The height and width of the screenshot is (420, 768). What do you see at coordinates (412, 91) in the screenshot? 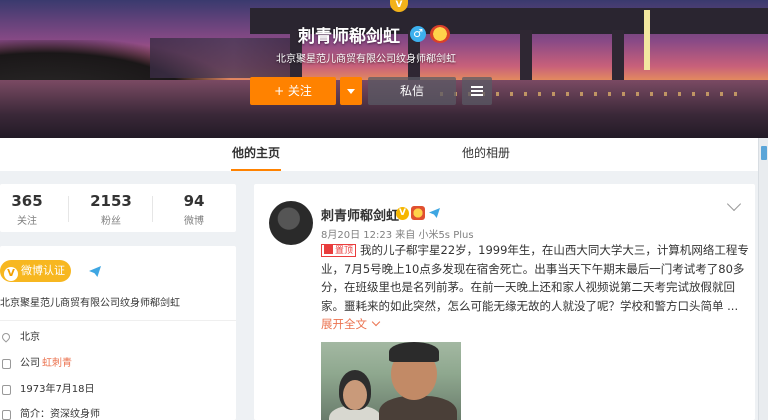
I see `message-button: 私信` at bounding box center [412, 91].